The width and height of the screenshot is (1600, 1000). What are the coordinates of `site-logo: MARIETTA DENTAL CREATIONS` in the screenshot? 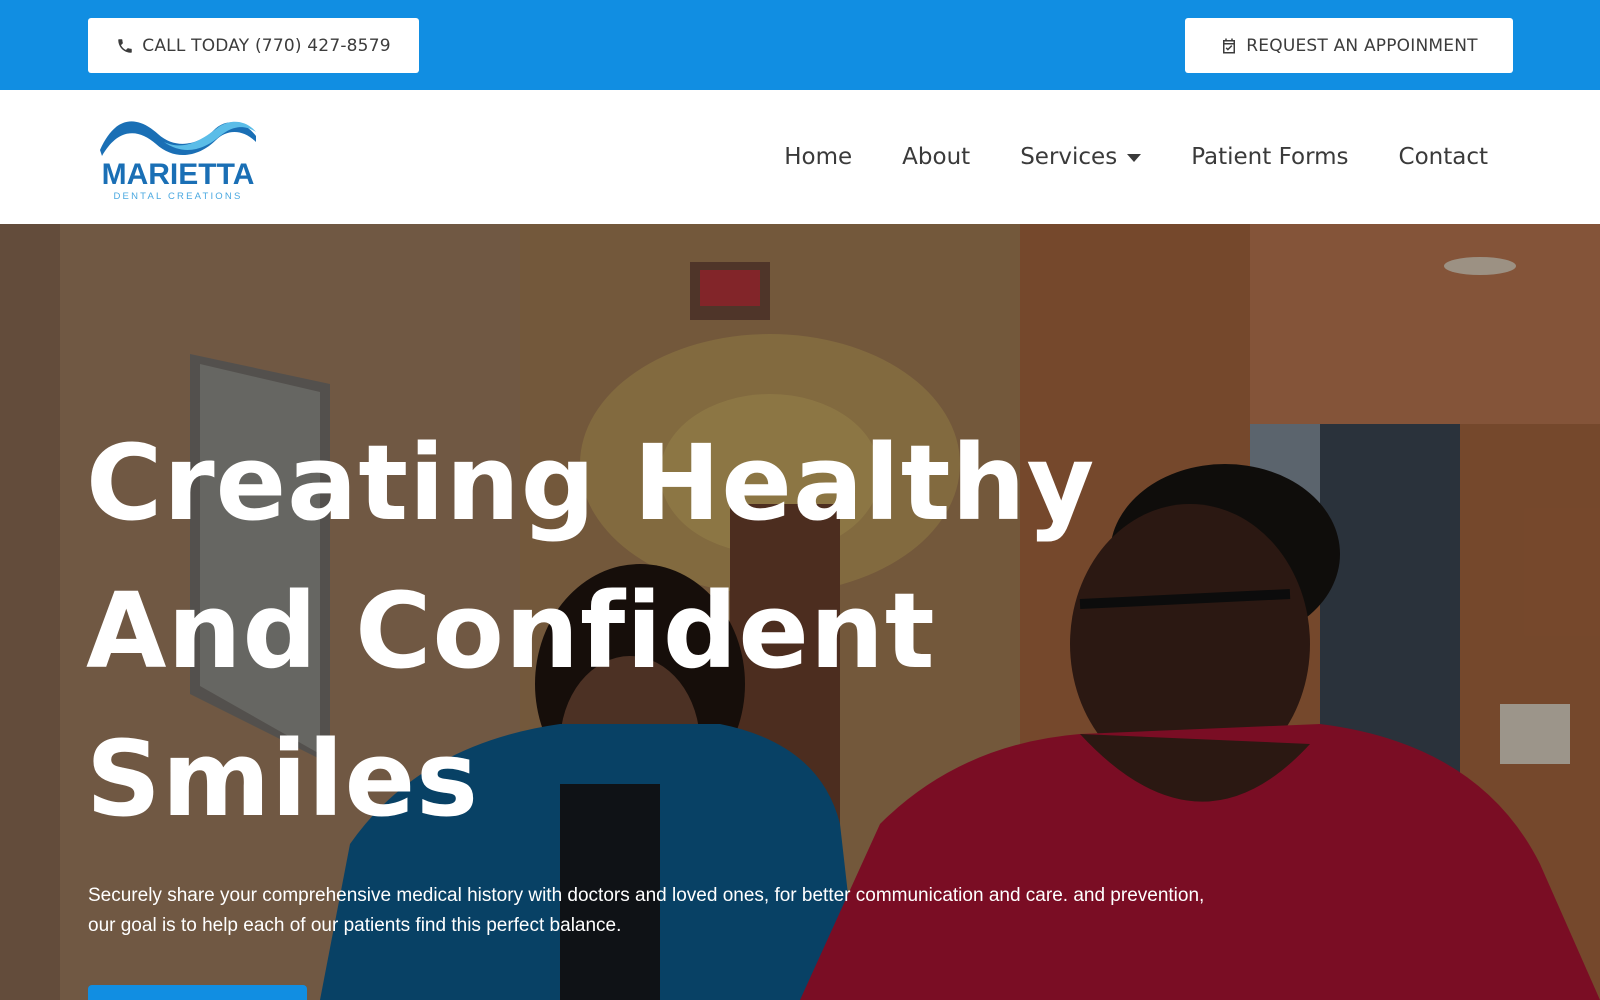 It's located at (178, 158).